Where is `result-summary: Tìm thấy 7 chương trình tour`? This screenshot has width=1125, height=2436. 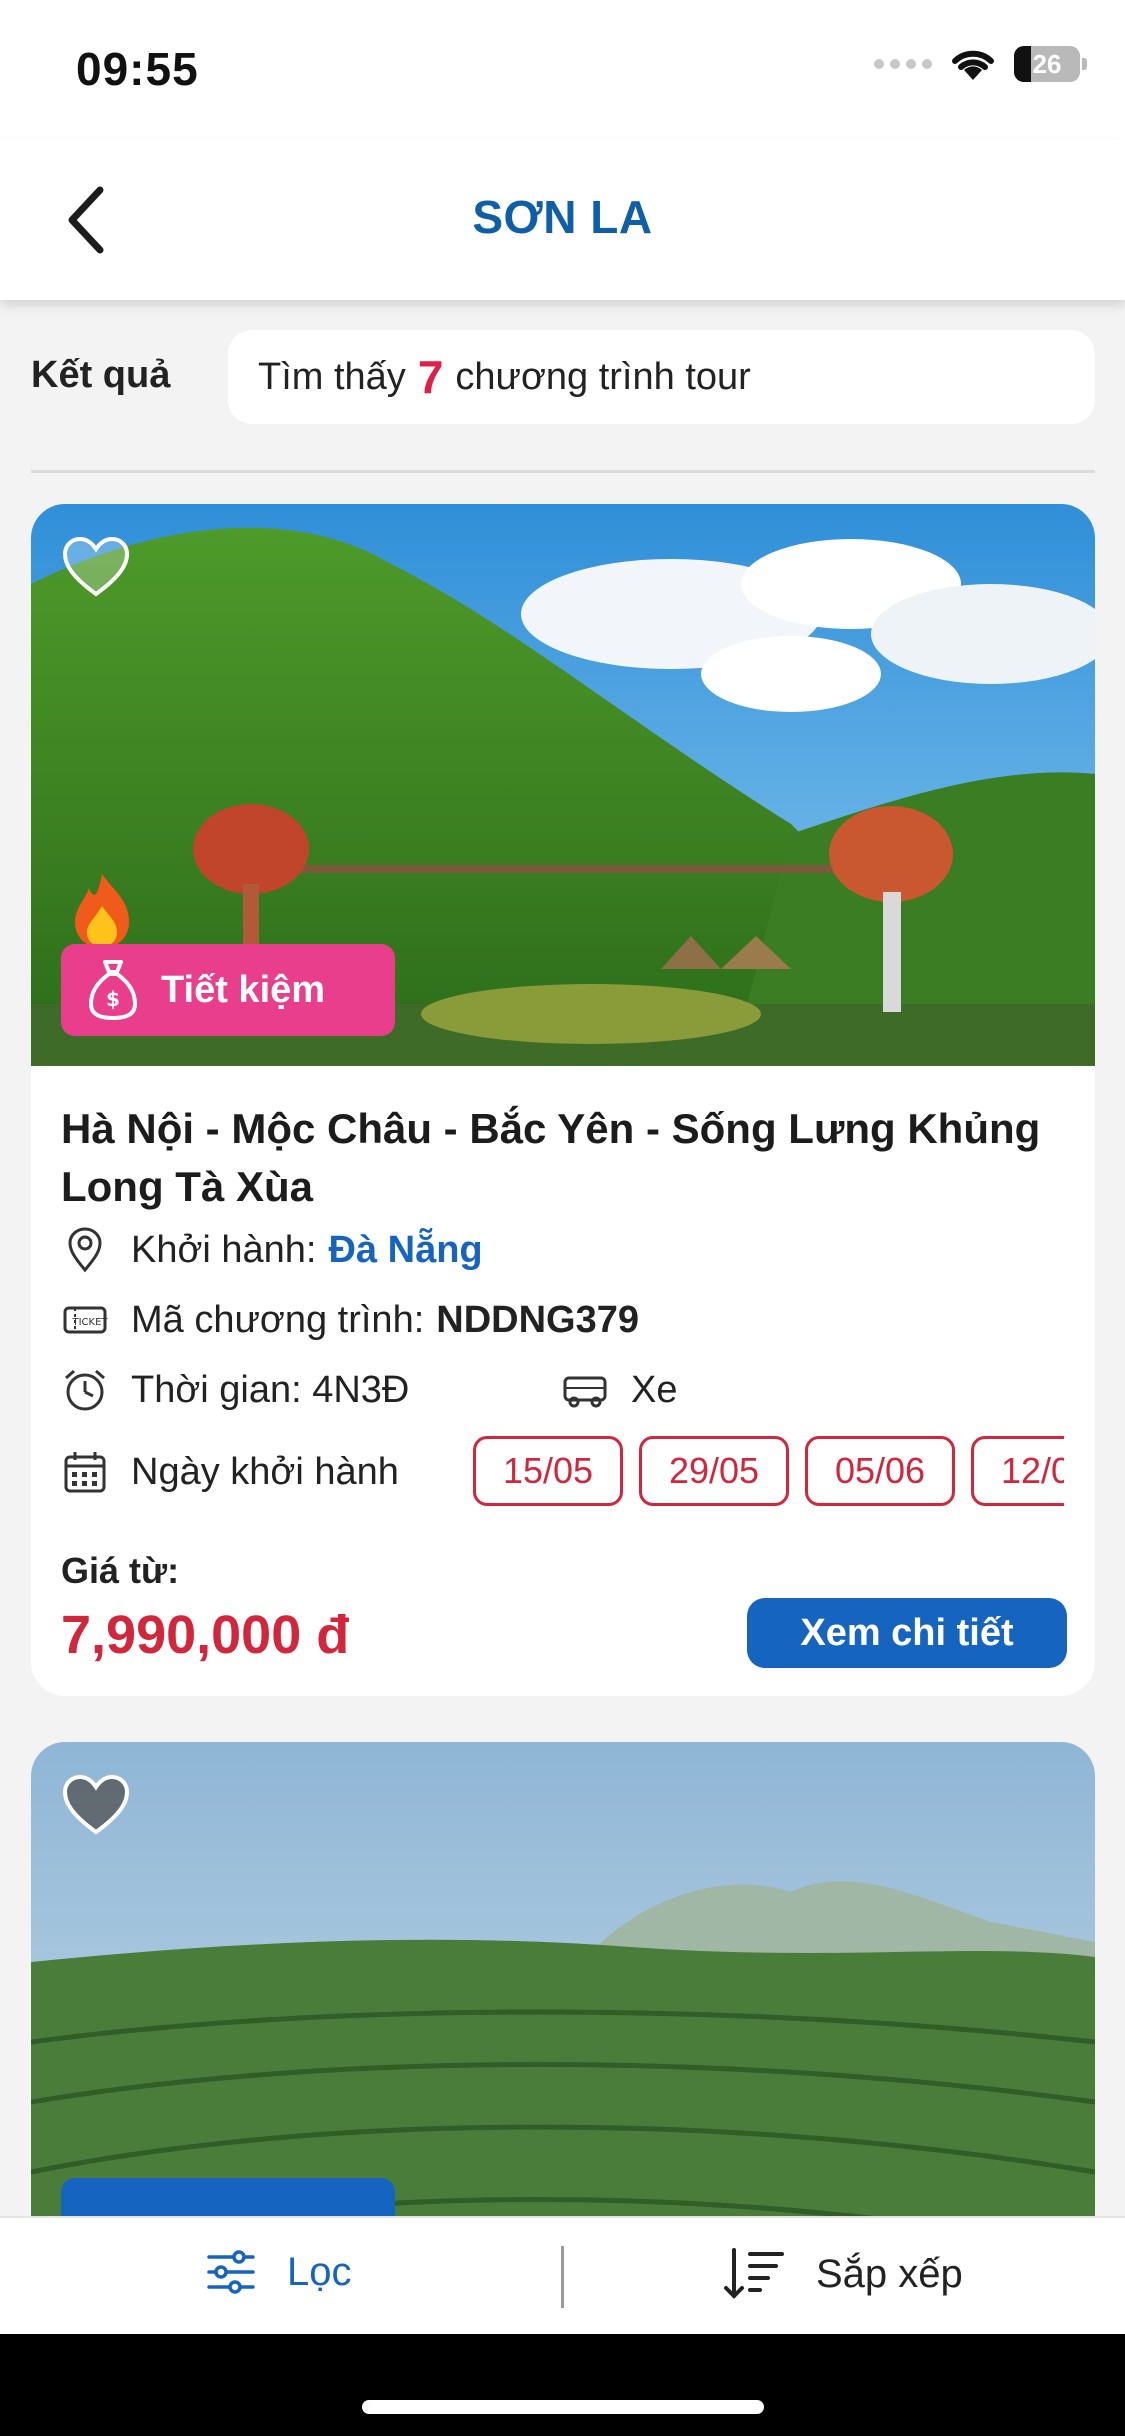
result-summary: Tìm thấy 7 chương trình tour is located at coordinates (661, 377).